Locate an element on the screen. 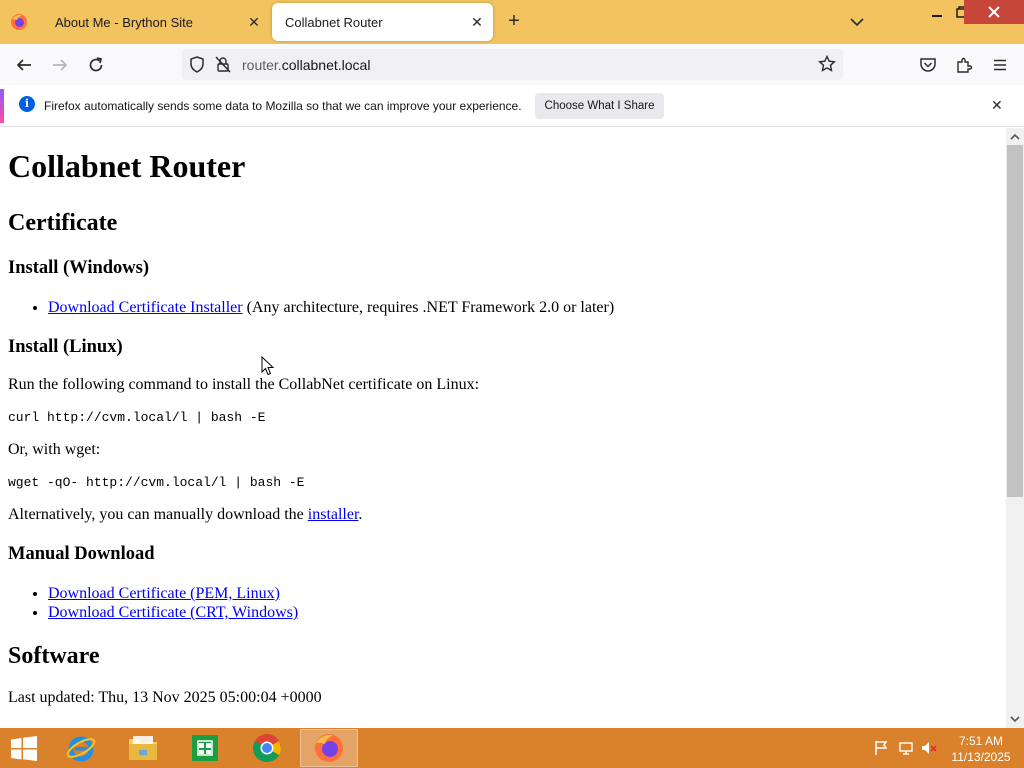  vertical-scrollbar is located at coordinates (1015, 428).